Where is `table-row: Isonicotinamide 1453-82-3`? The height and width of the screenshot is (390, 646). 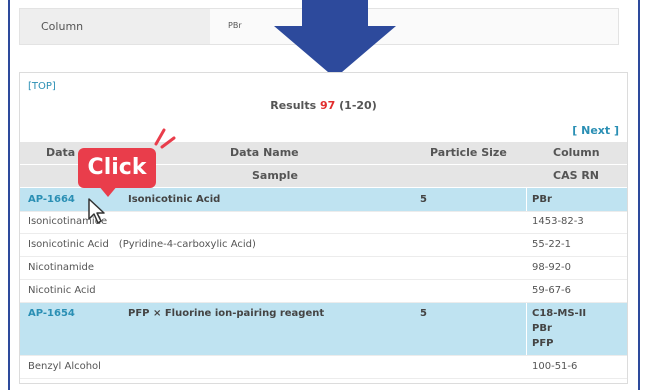 table-row: Isonicotinamide 1453-82-3 is located at coordinates (323, 222).